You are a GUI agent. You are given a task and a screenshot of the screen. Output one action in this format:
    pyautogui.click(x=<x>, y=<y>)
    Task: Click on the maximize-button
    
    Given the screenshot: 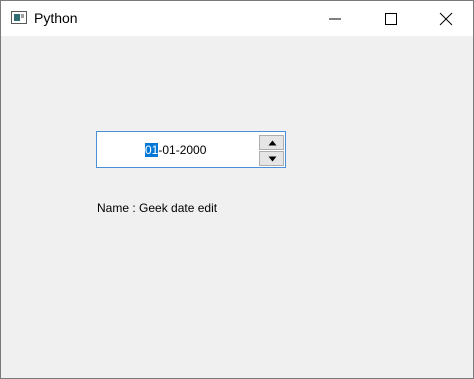 What is the action you would take?
    pyautogui.click(x=391, y=18)
    